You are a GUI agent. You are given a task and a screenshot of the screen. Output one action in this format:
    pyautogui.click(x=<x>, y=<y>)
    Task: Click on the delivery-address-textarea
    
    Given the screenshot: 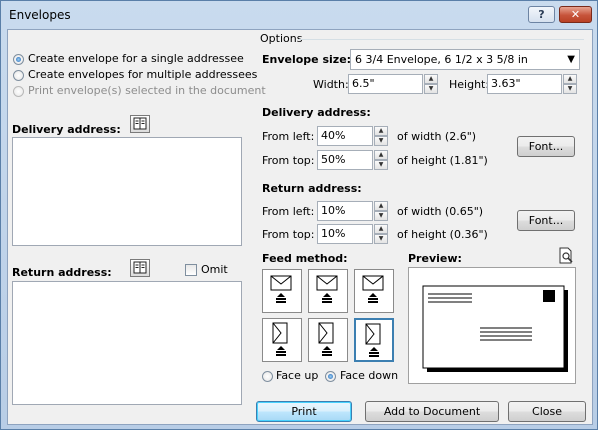 What is the action you would take?
    pyautogui.click(x=127, y=191)
    